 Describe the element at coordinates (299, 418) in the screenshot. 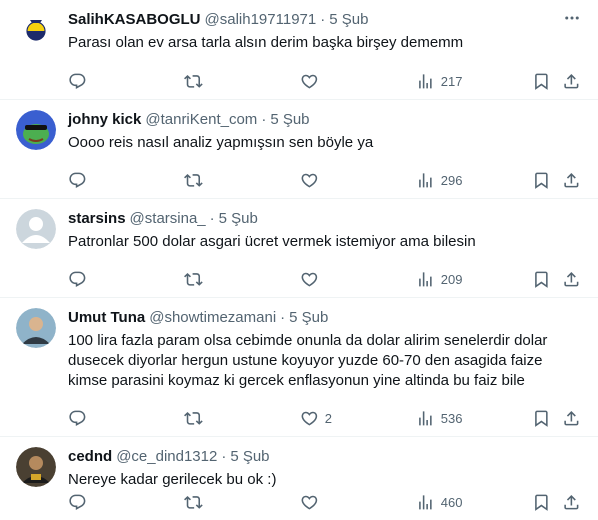

I see `tweet-actions: 2 536` at that location.